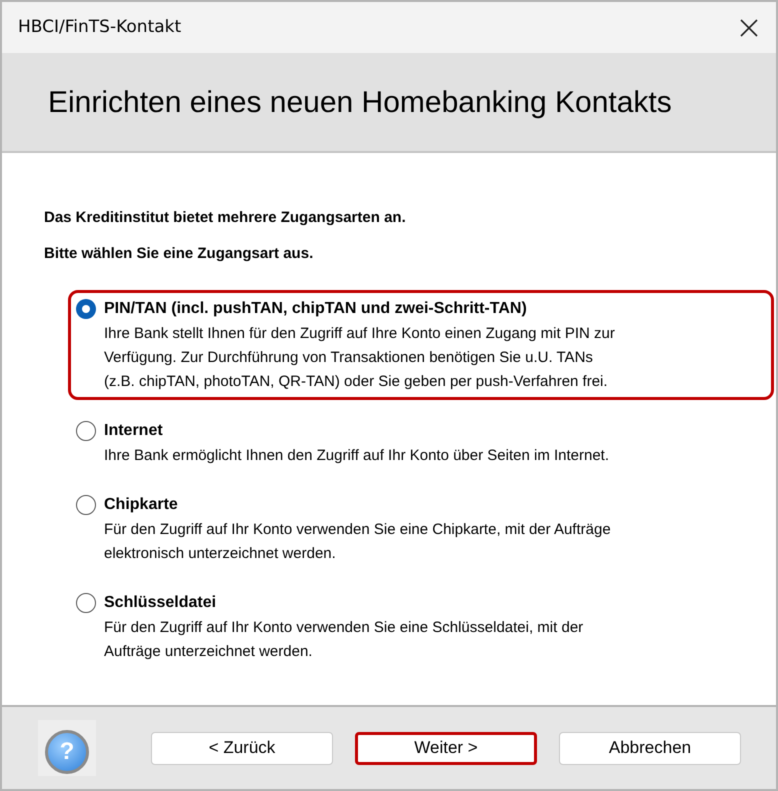 The width and height of the screenshot is (778, 791). Describe the element at coordinates (356, 382) in the screenshot. I see `option-description: (z.B. chipTAN, photoTAN, QR-TAN) oder Sie geben per push-Verfahren frei.` at that location.